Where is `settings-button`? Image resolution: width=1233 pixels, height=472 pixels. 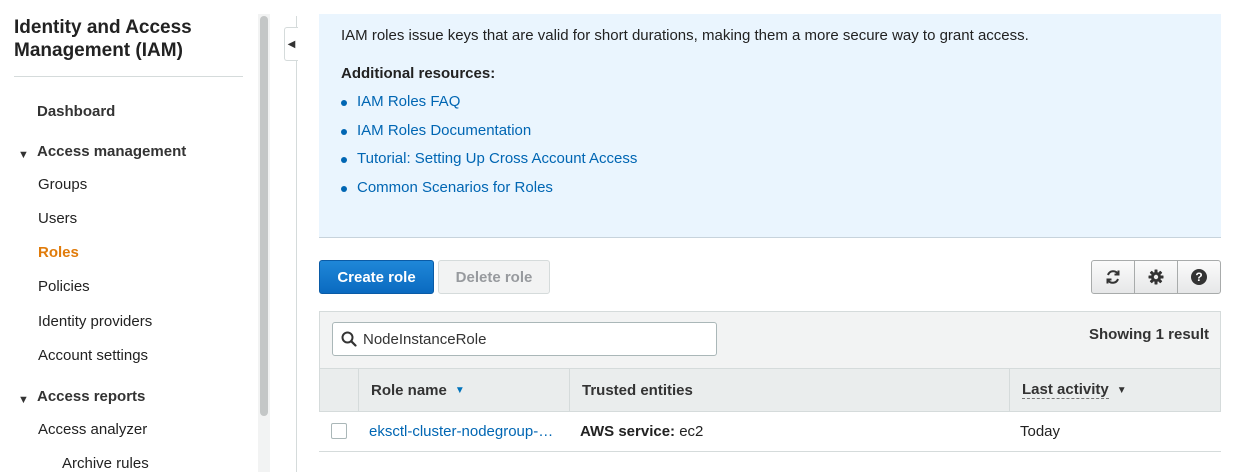
settings-button is located at coordinates (1156, 277).